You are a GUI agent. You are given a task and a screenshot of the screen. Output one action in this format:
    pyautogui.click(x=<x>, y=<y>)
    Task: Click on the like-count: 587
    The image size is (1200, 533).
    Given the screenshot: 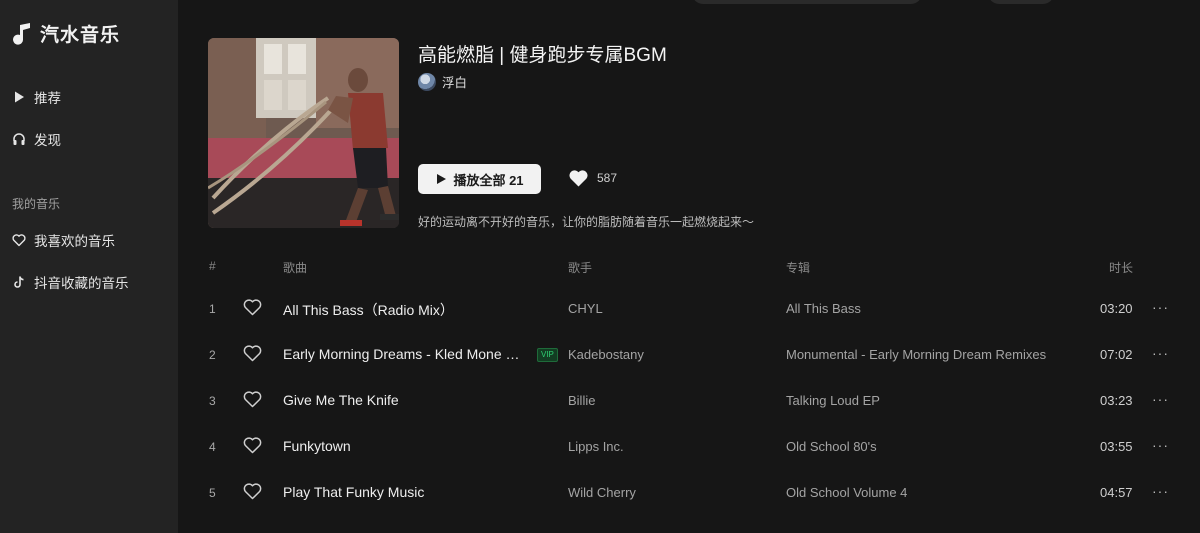 What is the action you would take?
    pyautogui.click(x=607, y=178)
    